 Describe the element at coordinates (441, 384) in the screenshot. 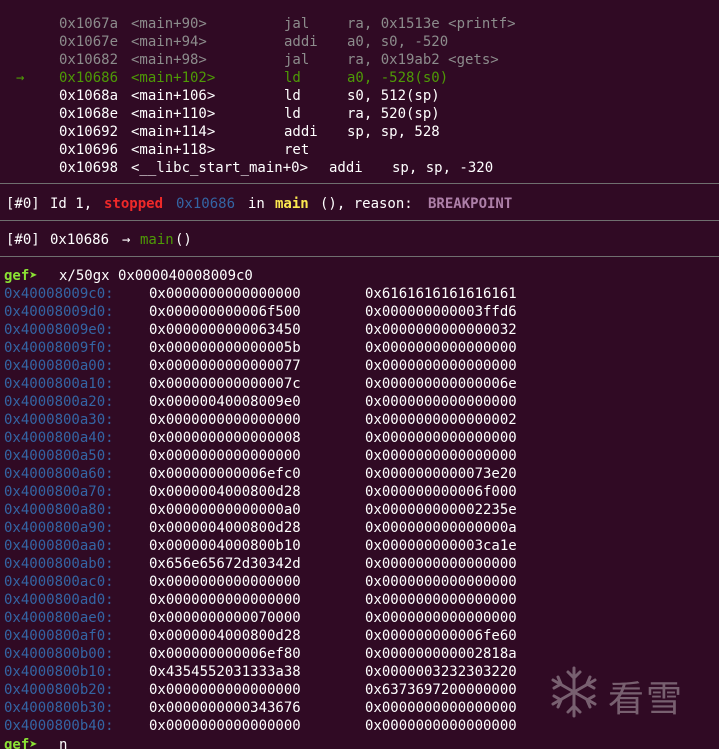

I see `memory-value: 0x000000000000006e` at that location.